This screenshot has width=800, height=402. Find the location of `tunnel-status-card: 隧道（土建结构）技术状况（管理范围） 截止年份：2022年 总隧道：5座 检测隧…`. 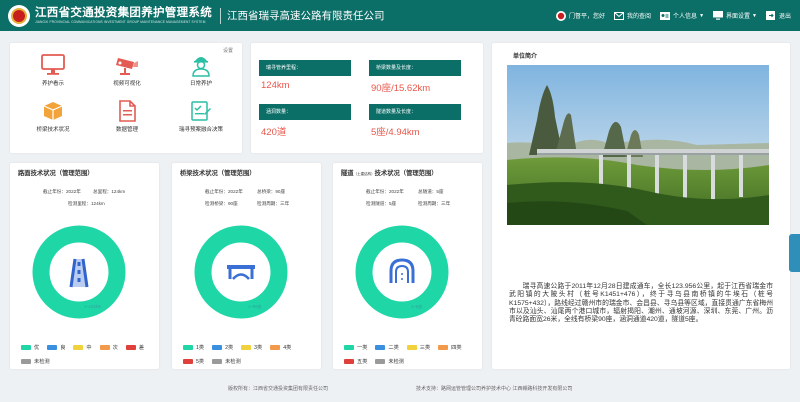

tunnel-status-card: 隧道（土建结构）技术状况（管理范围） 截止年份：2022年 总隧道：5座 检测隧… is located at coordinates (407, 266).